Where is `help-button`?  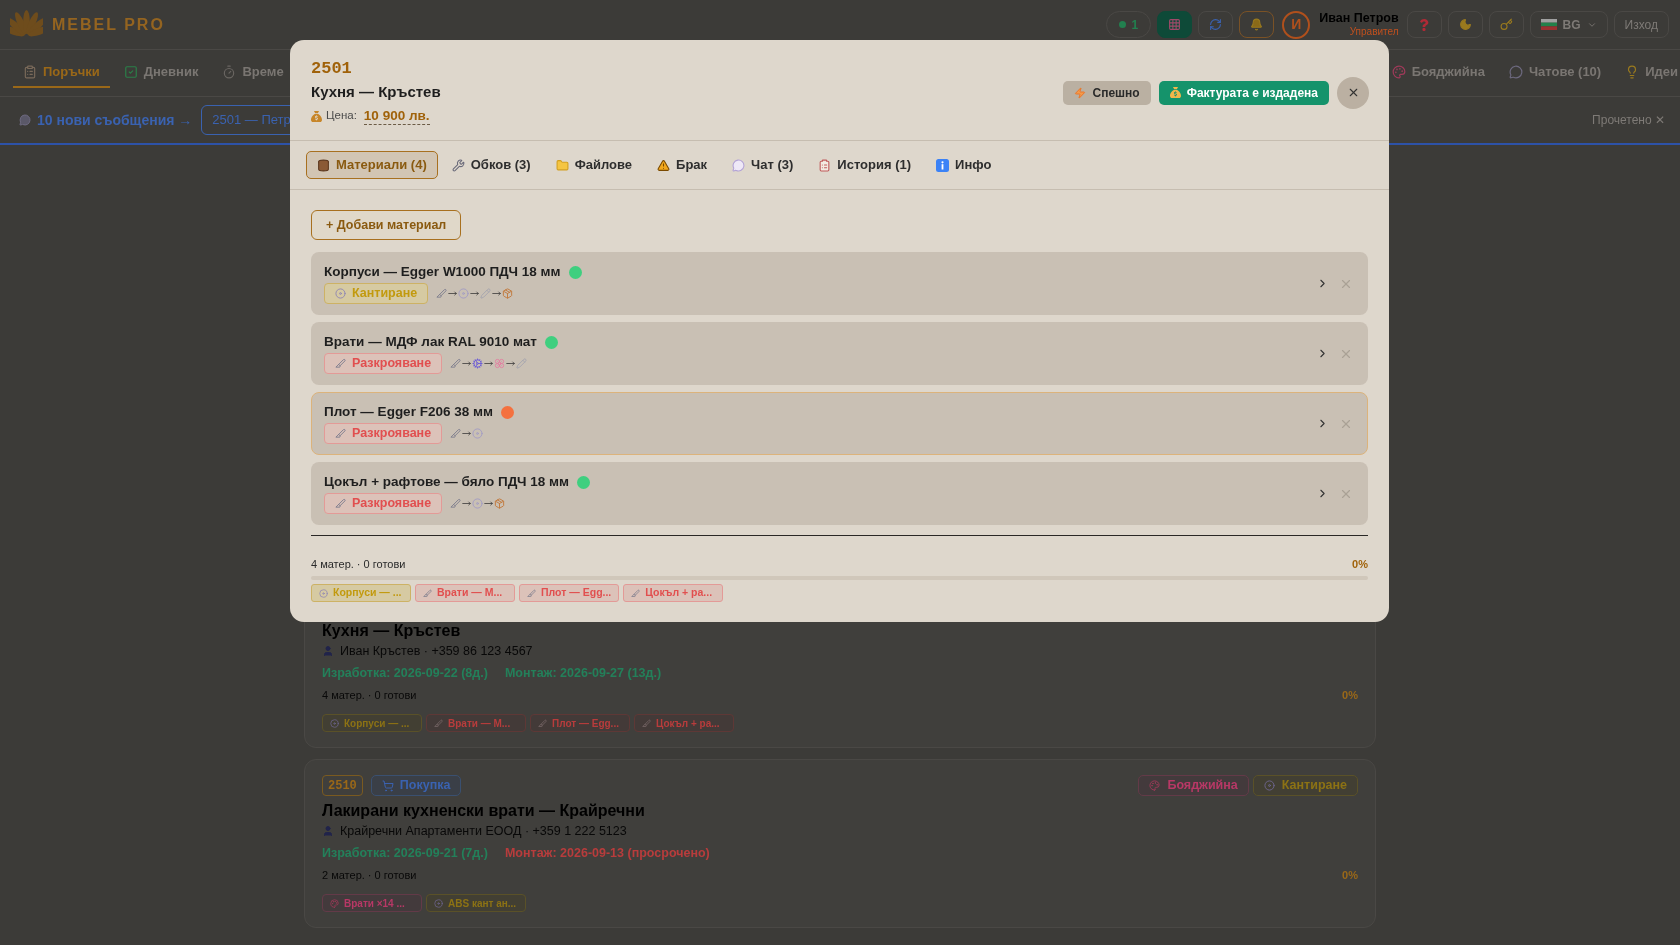
help-button is located at coordinates (1424, 24).